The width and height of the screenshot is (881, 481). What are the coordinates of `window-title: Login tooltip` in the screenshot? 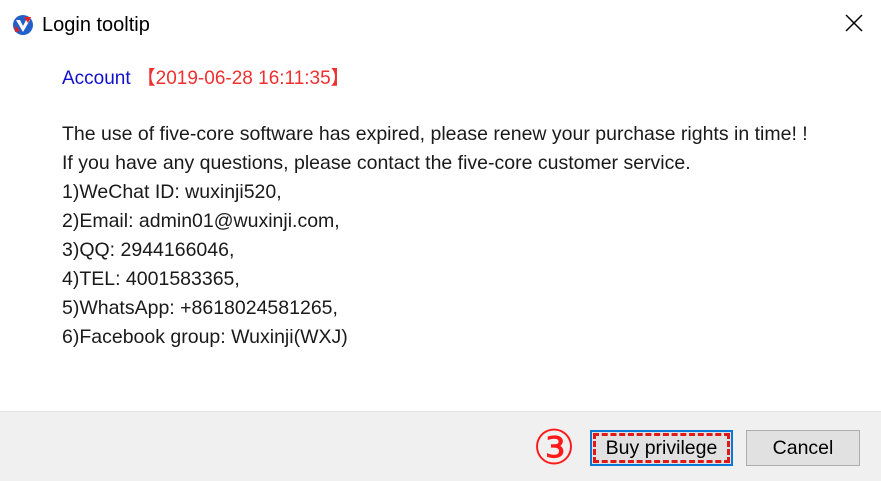 It's located at (96, 25).